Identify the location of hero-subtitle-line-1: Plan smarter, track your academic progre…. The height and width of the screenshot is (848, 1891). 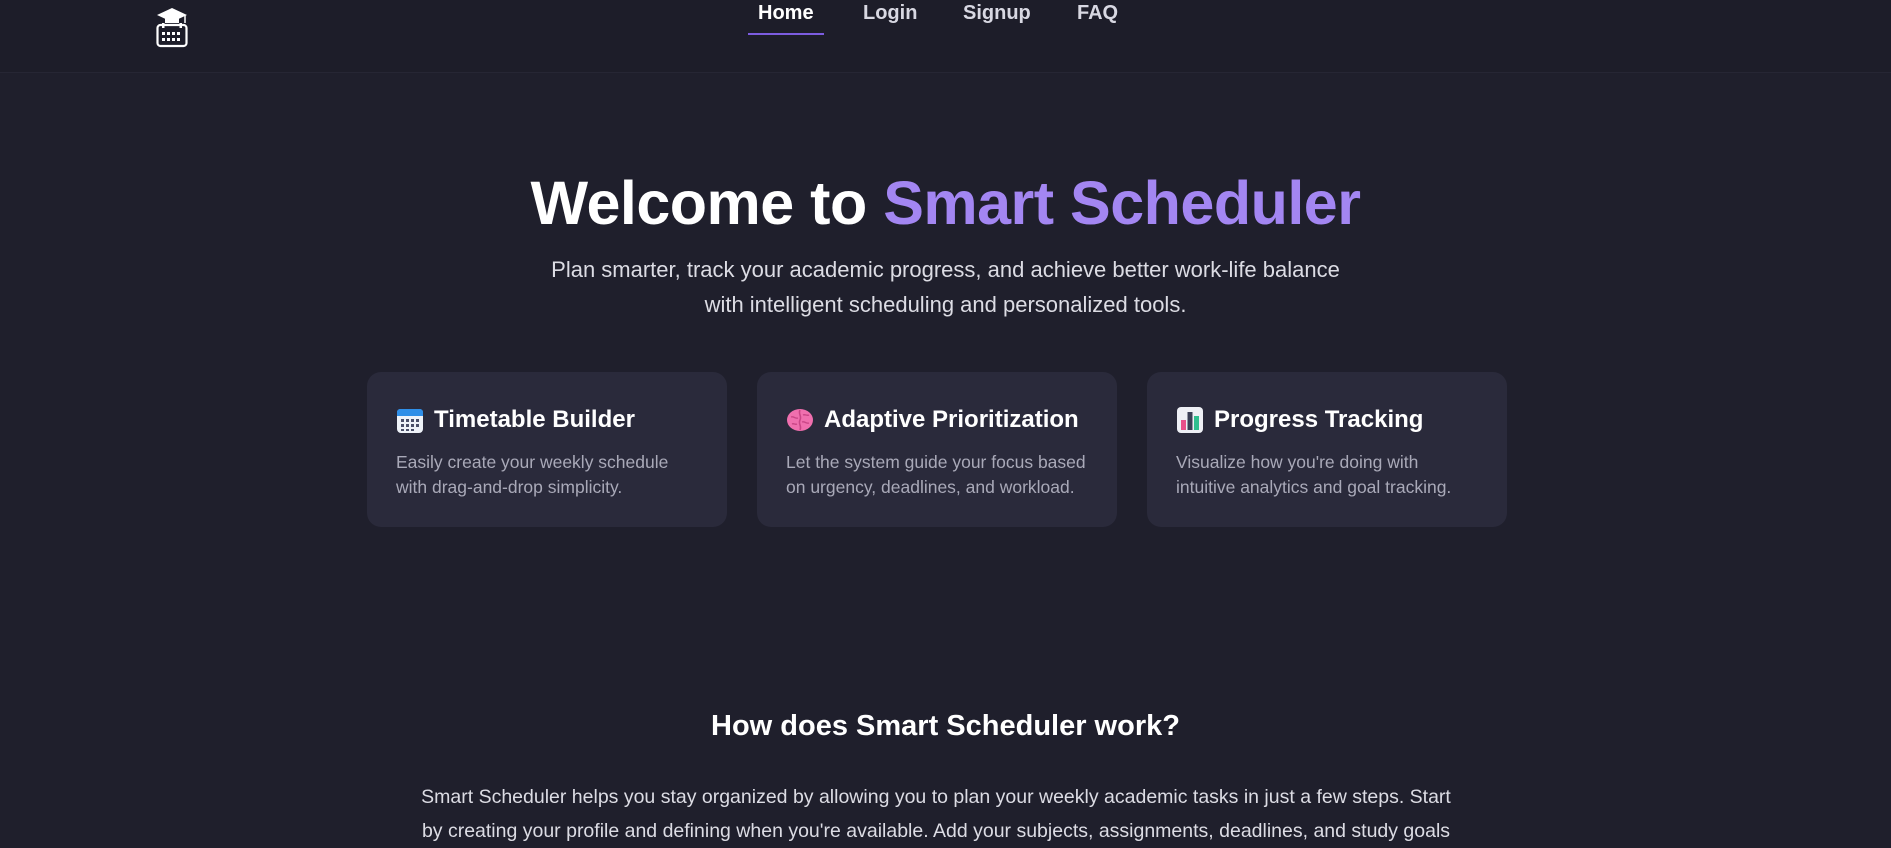
(945, 269).